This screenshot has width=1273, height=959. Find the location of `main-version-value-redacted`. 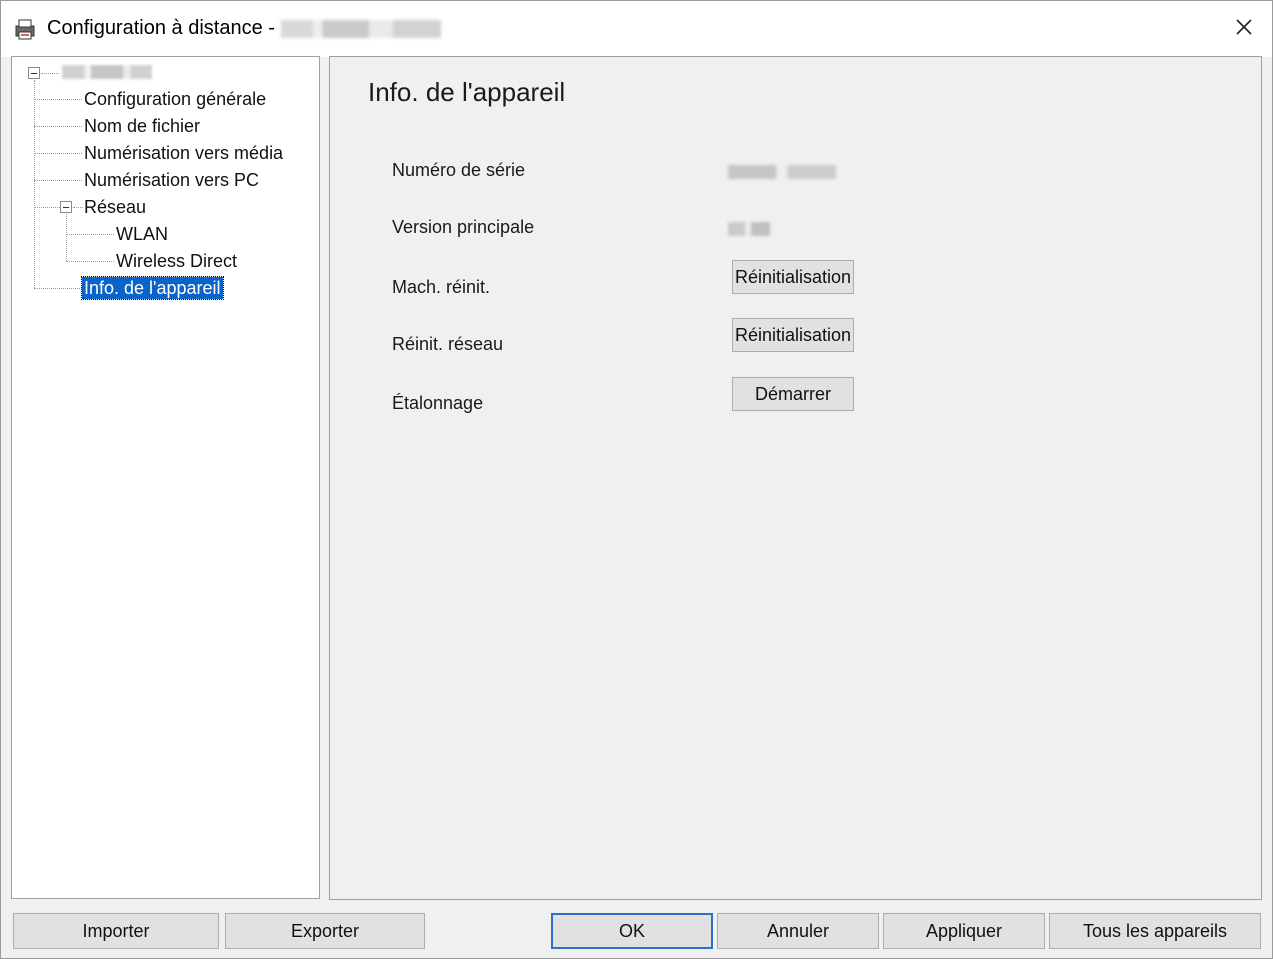

main-version-value-redacted is located at coordinates (749, 229).